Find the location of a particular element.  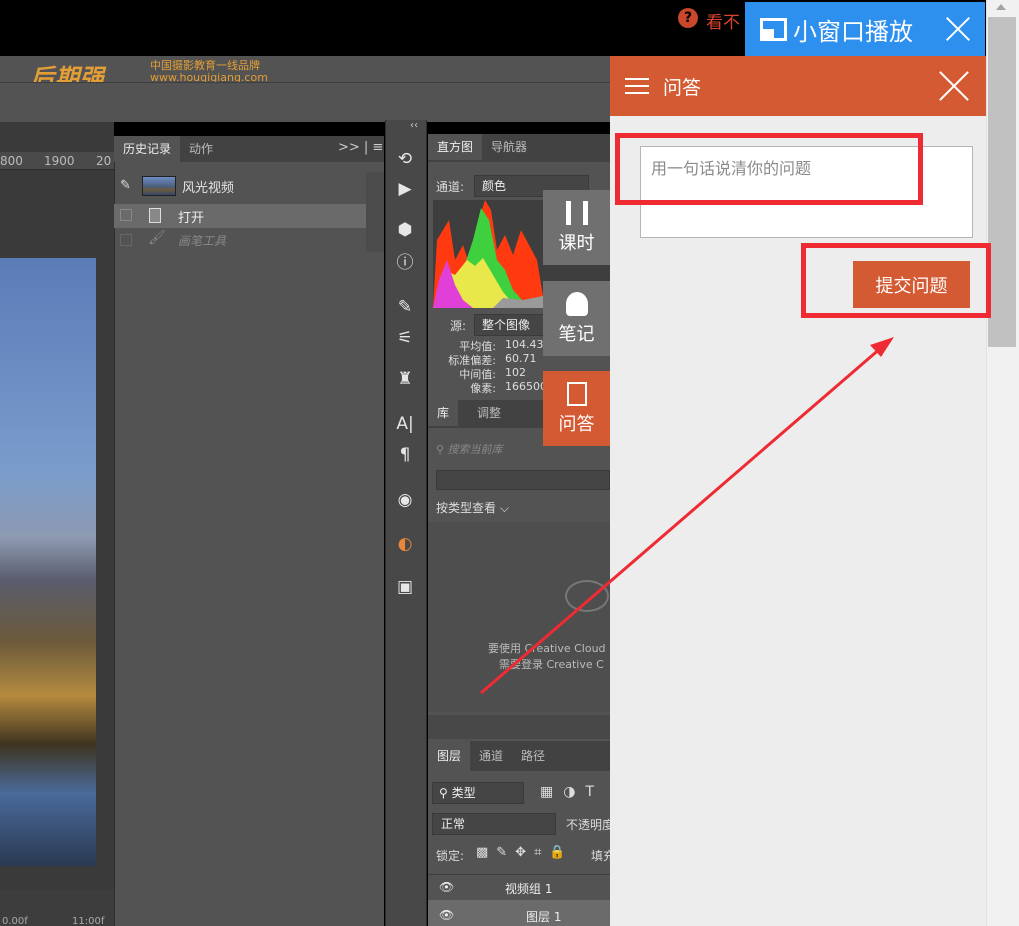

timeline-icon: ◐ is located at coordinates (405, 544).